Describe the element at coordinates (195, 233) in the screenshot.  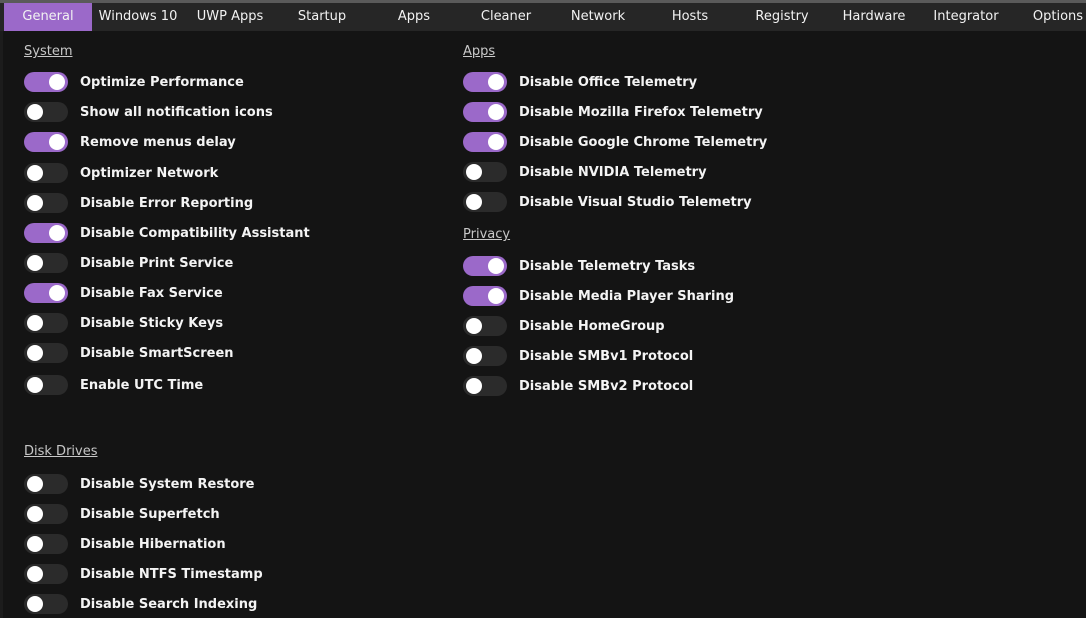
I see `toggle-label: Disable Compatibility Assistant` at that location.